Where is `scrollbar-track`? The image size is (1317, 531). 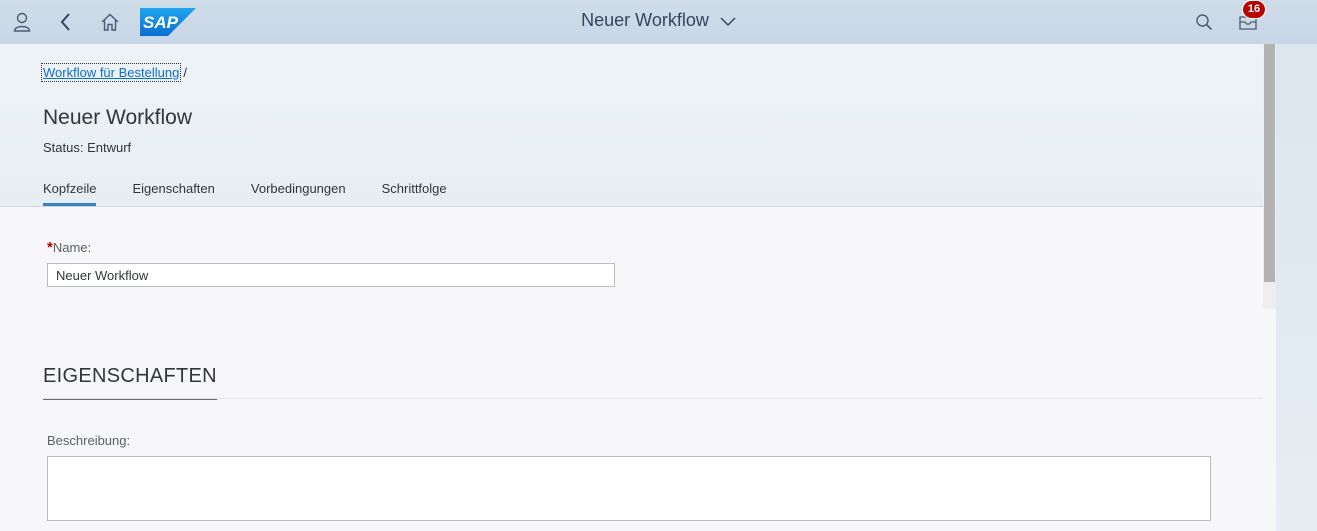
scrollbar-track is located at coordinates (1269, 420).